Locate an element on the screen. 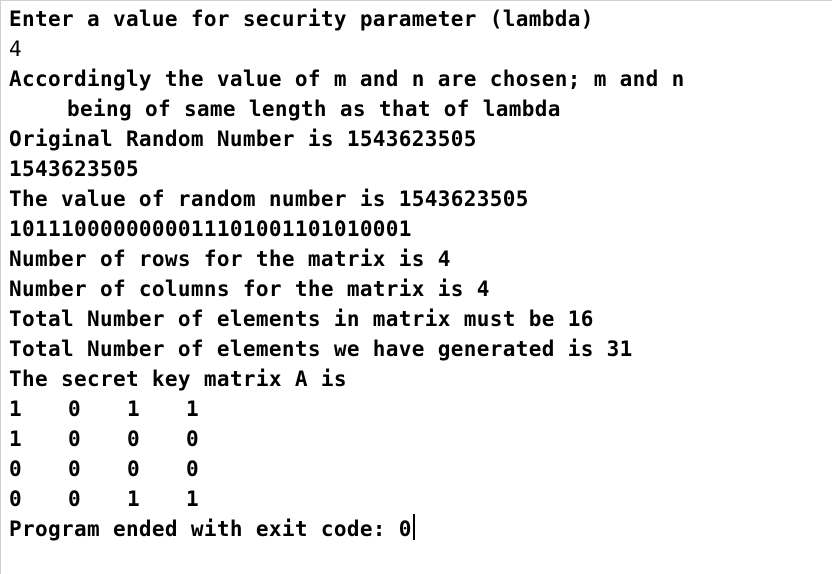  random-echo-line: 1543623505 is located at coordinates (74, 169).